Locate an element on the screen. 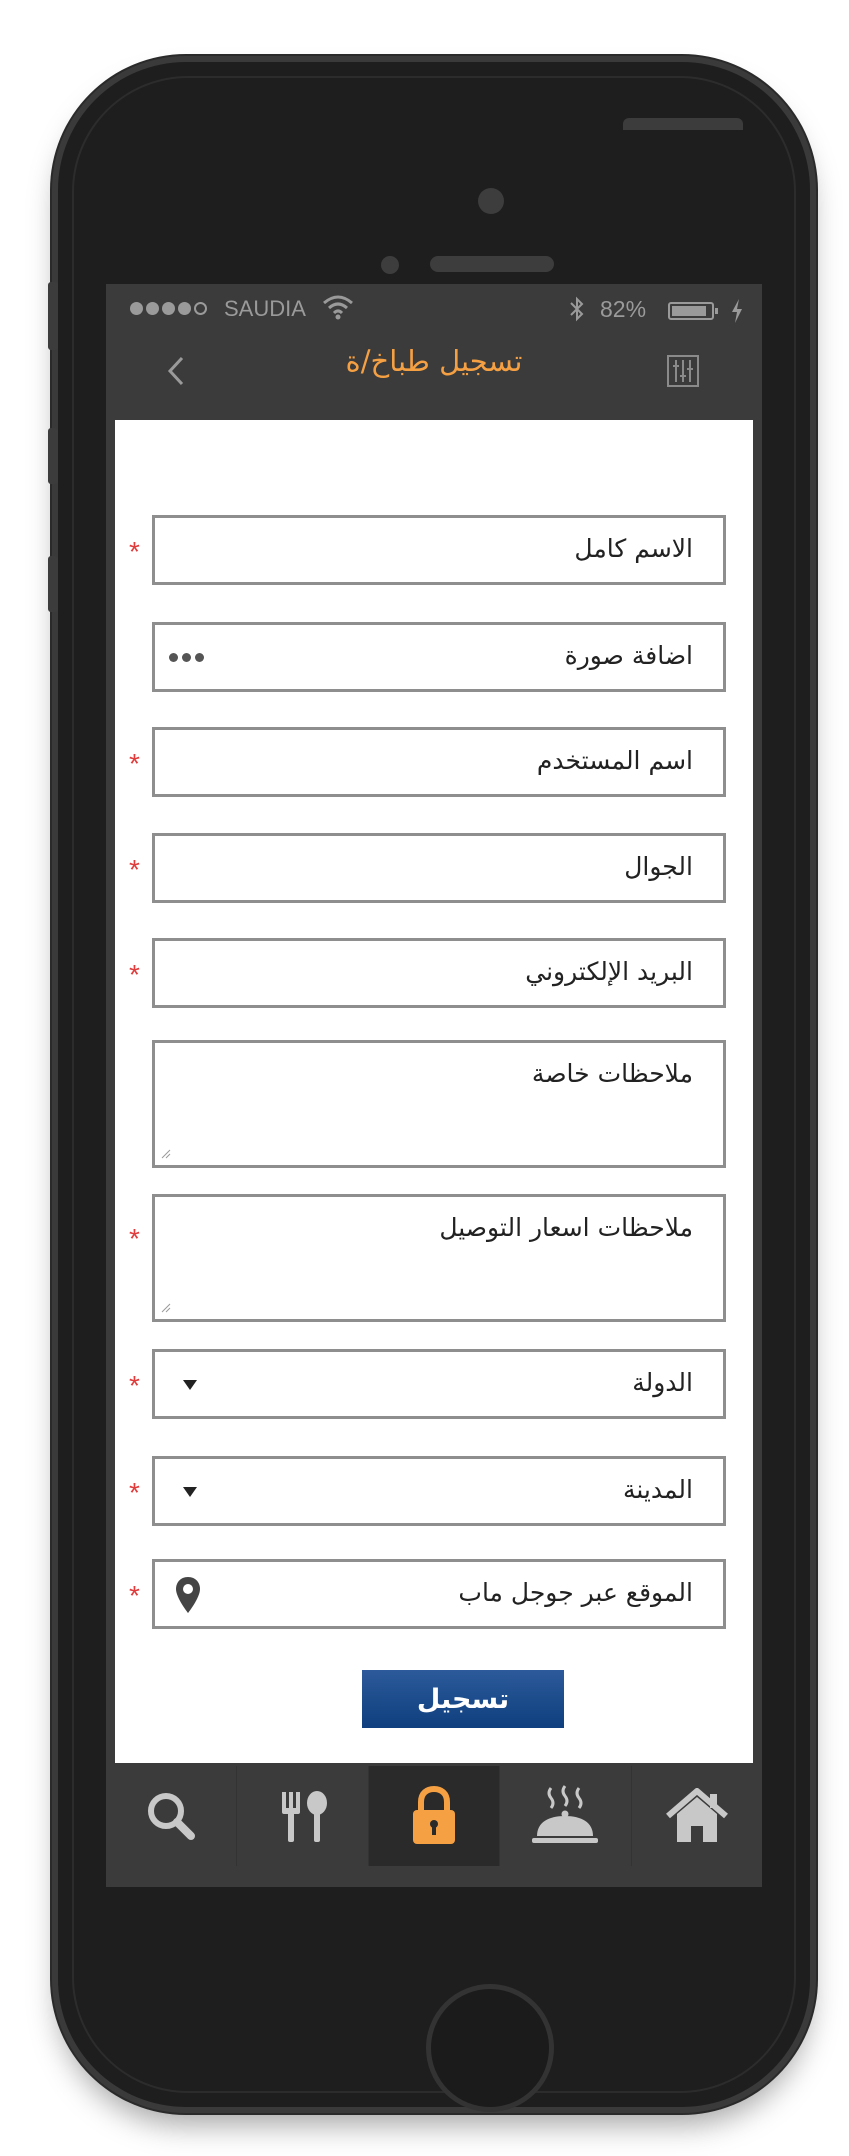  tab-home is located at coordinates (697, 1816).